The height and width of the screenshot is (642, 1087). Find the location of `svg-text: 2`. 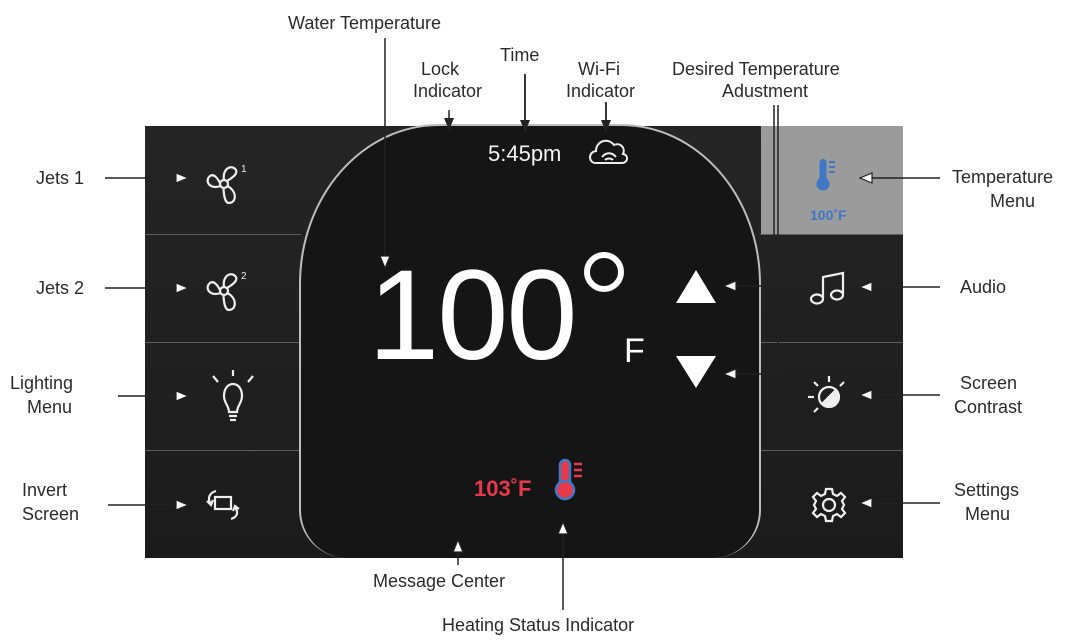

svg-text: 2 is located at coordinates (244, 276).